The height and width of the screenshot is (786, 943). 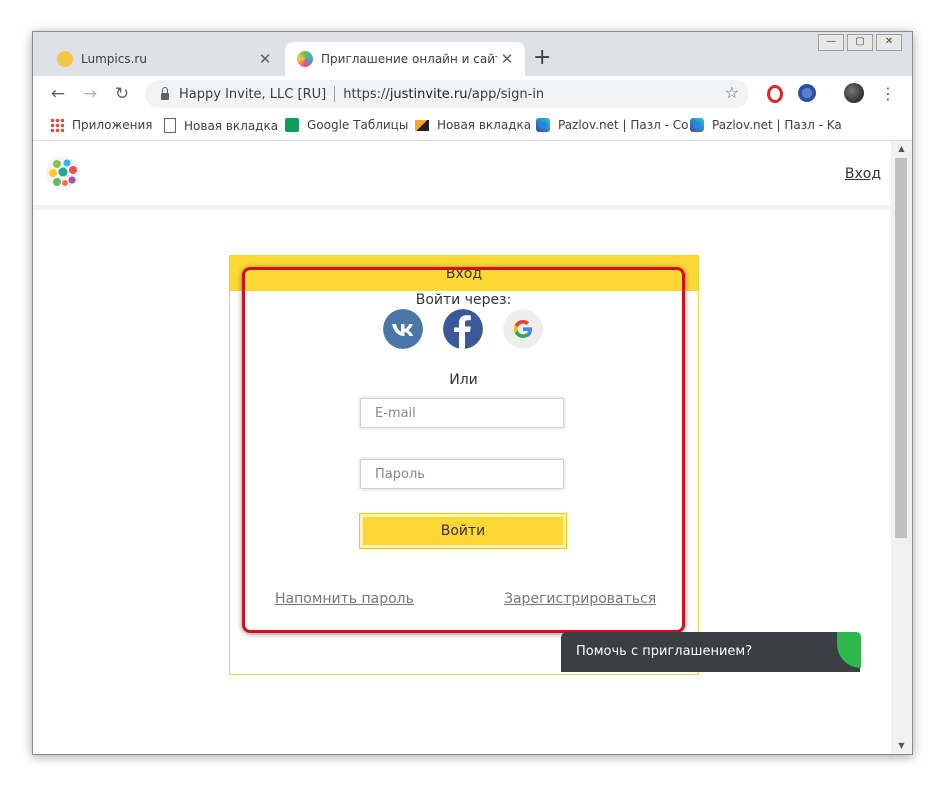 I want to click on bookmark-apps: Приложения, so click(x=101, y=125).